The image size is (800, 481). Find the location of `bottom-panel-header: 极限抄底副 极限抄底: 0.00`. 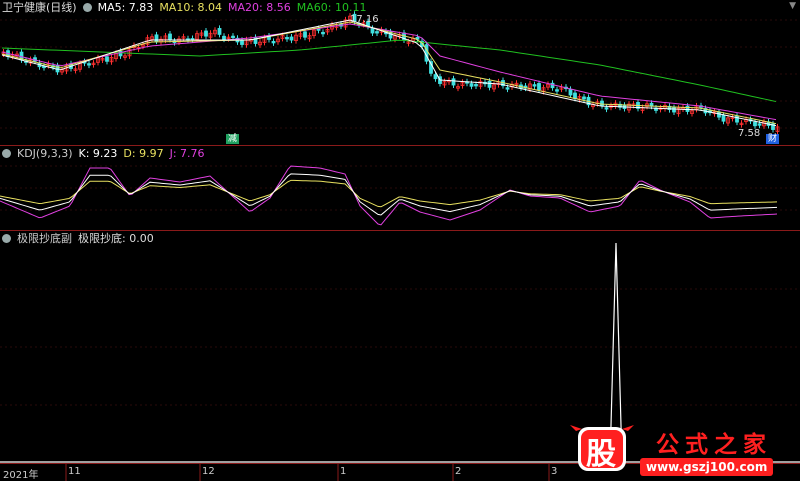

bottom-panel-header: 极限抄底副 极限抄底: 0.00 is located at coordinates (77, 238).